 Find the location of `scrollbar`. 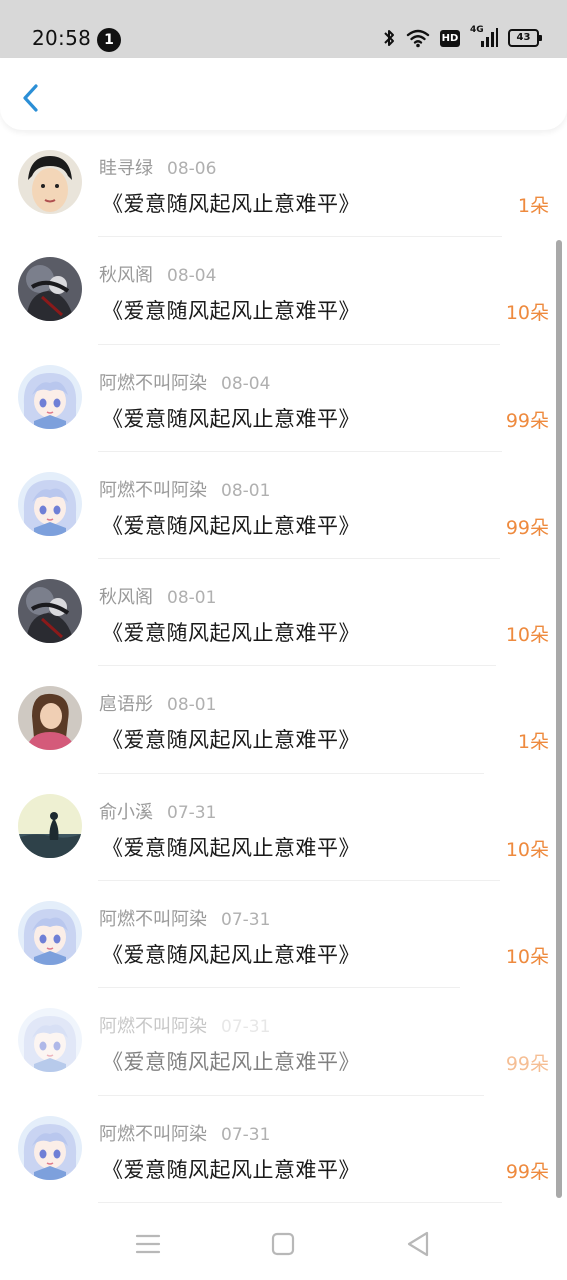

scrollbar is located at coordinates (559, 719).